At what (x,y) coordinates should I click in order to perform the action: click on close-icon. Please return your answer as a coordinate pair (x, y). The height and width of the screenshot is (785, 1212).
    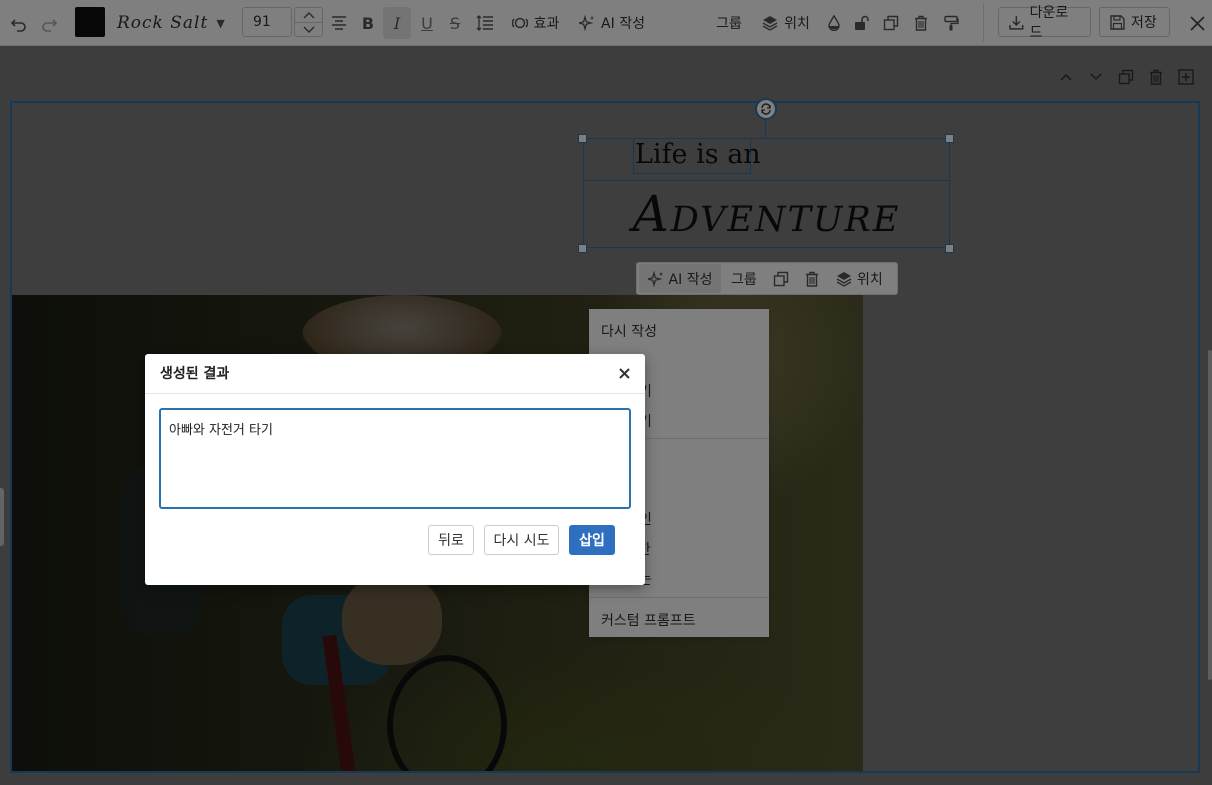
    Looking at the image, I should click on (624, 373).